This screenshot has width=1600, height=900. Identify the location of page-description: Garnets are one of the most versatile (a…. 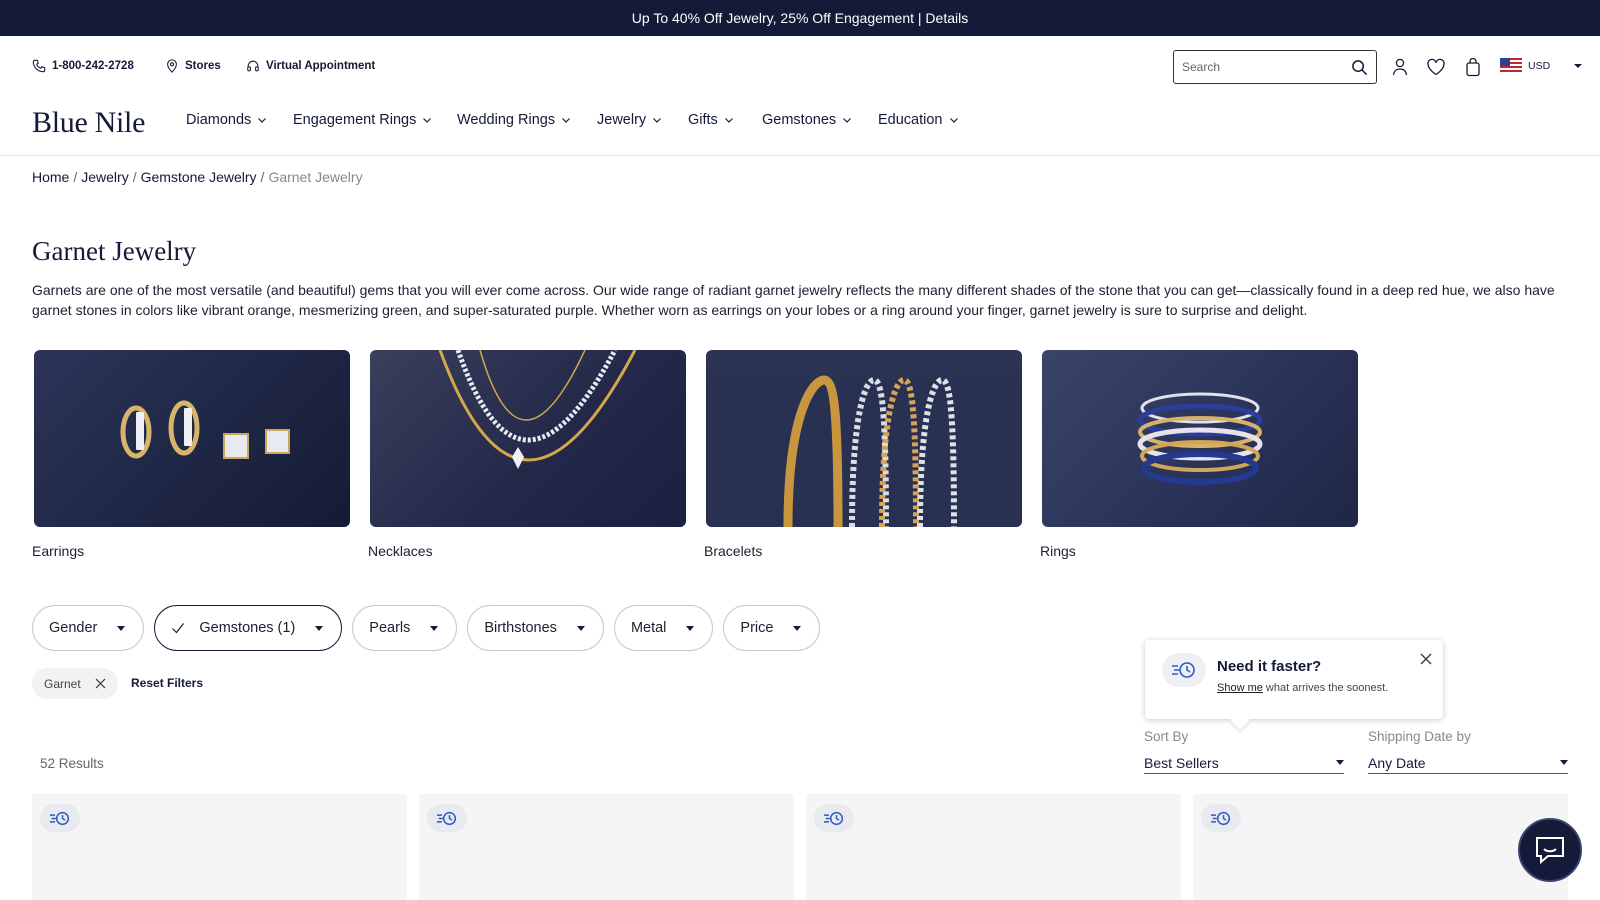
(793, 300).